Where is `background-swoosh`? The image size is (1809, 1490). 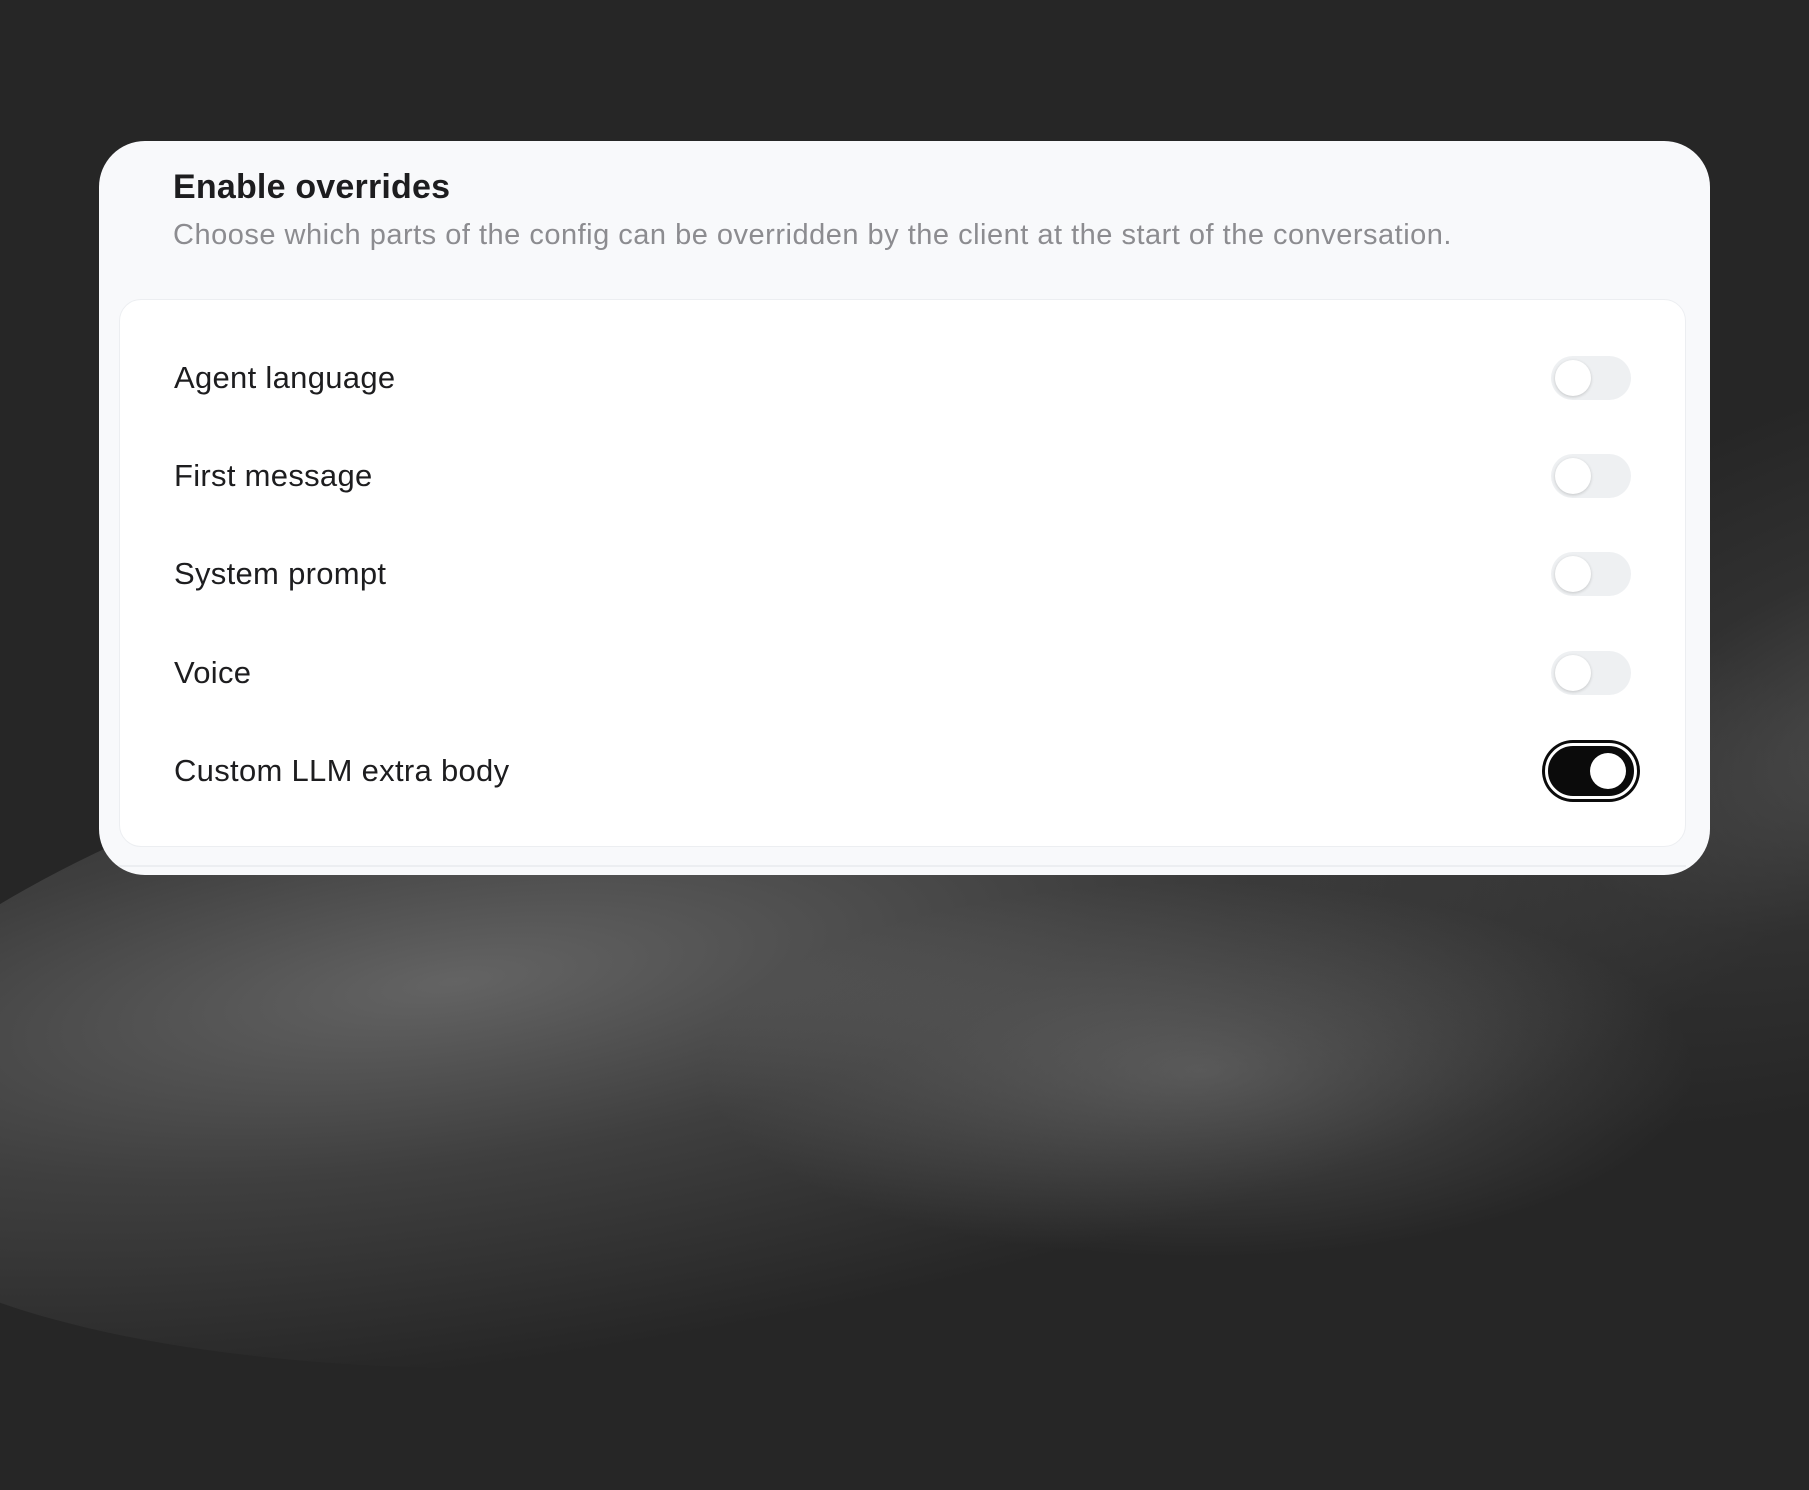 background-swoosh is located at coordinates (1200, 1070).